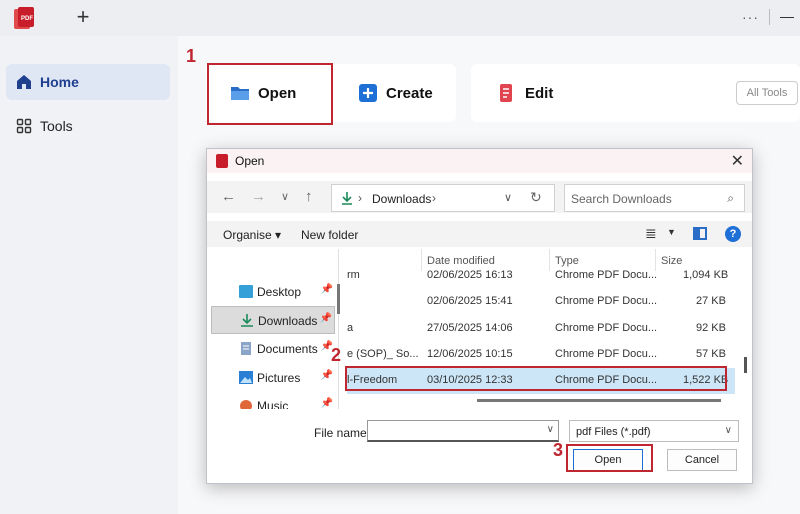 The width and height of the screenshot is (800, 514). Describe the element at coordinates (342, 433) in the screenshot. I see `file-name-label: File name:` at that location.